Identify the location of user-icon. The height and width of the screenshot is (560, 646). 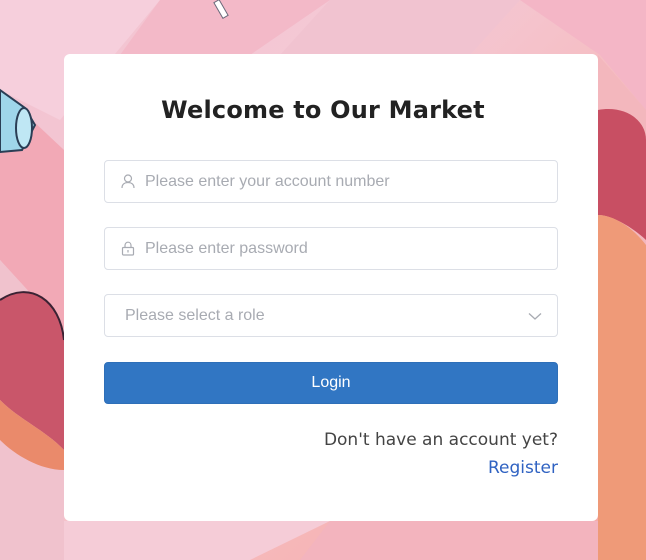
(128, 182).